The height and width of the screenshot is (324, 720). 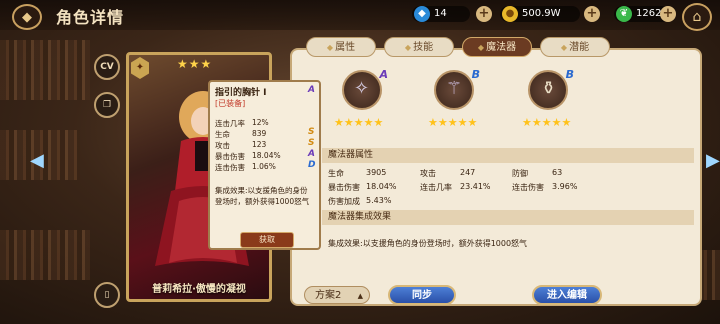 I want to click on book-icon: ❐, so click(x=107, y=105).